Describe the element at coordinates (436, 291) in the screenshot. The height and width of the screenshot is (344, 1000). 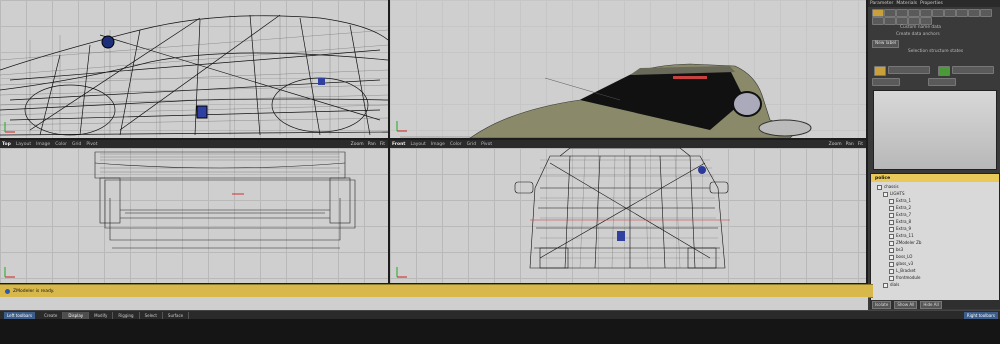
I see `status-bar: ZModeler is ready.` at that location.